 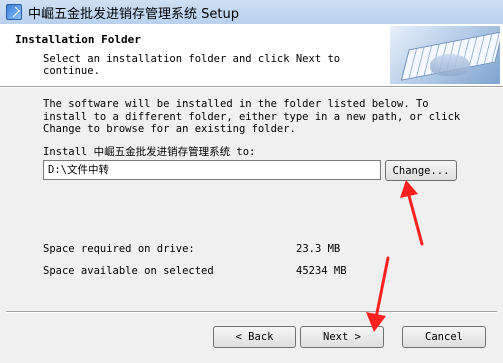 What do you see at coordinates (149, 152) in the screenshot?
I see `install-path-label: Install 中崛五金批发进销存管理系统 to:` at bounding box center [149, 152].